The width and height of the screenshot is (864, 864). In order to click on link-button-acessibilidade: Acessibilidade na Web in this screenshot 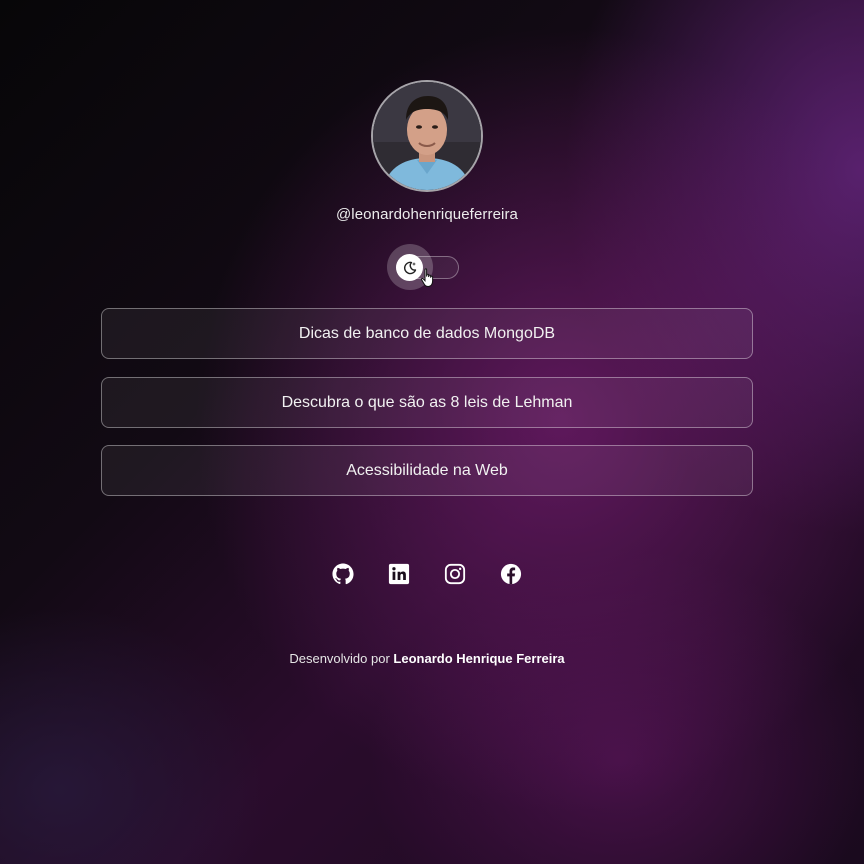, I will do `click(427, 470)`.